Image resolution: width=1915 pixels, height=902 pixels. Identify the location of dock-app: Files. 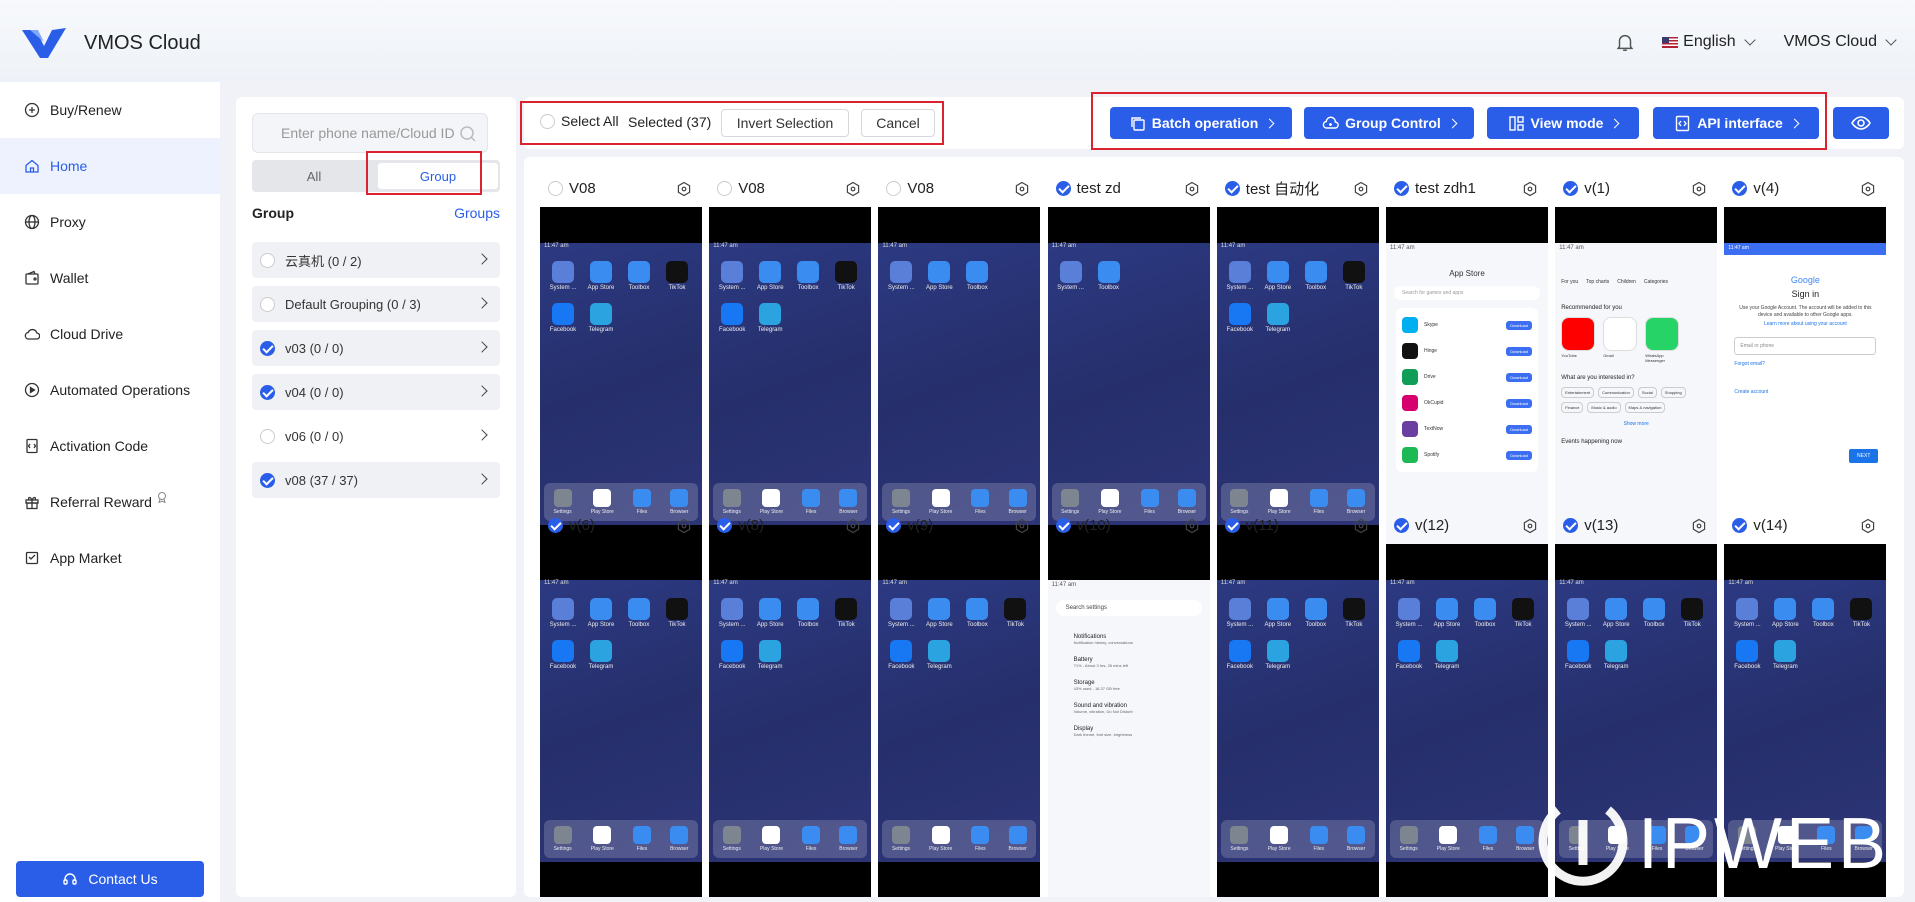
(641, 839).